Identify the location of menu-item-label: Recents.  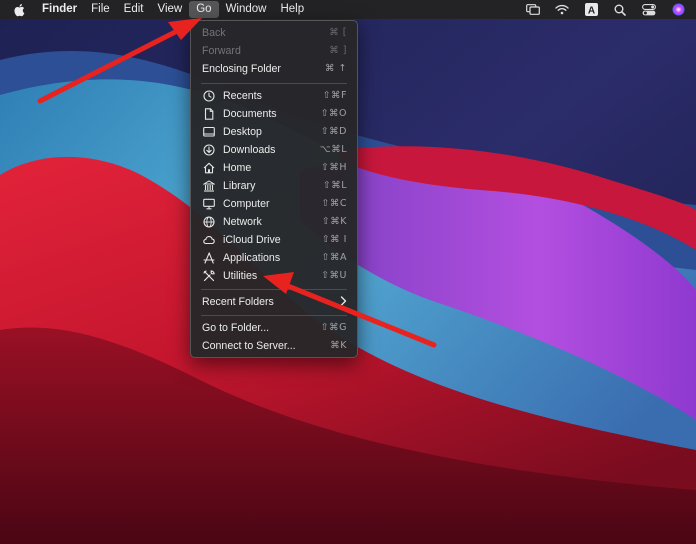
(242, 95).